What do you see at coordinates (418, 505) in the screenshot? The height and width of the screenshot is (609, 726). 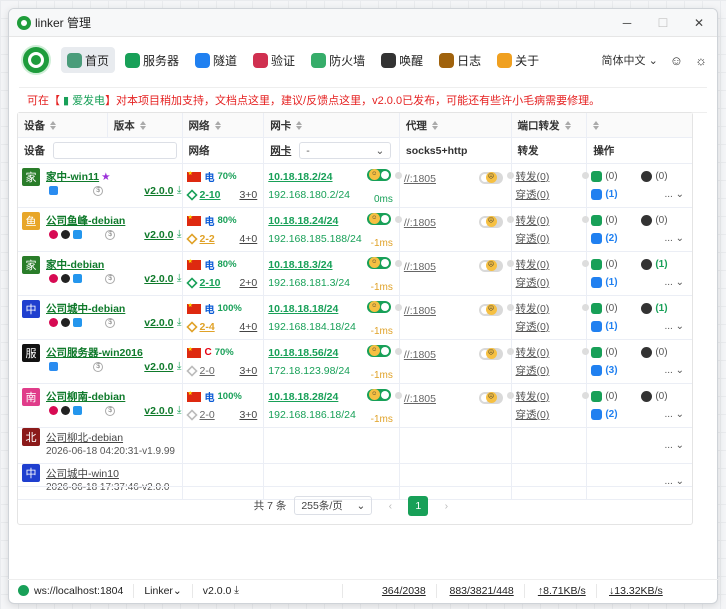 I see `page-button: 1` at bounding box center [418, 505].